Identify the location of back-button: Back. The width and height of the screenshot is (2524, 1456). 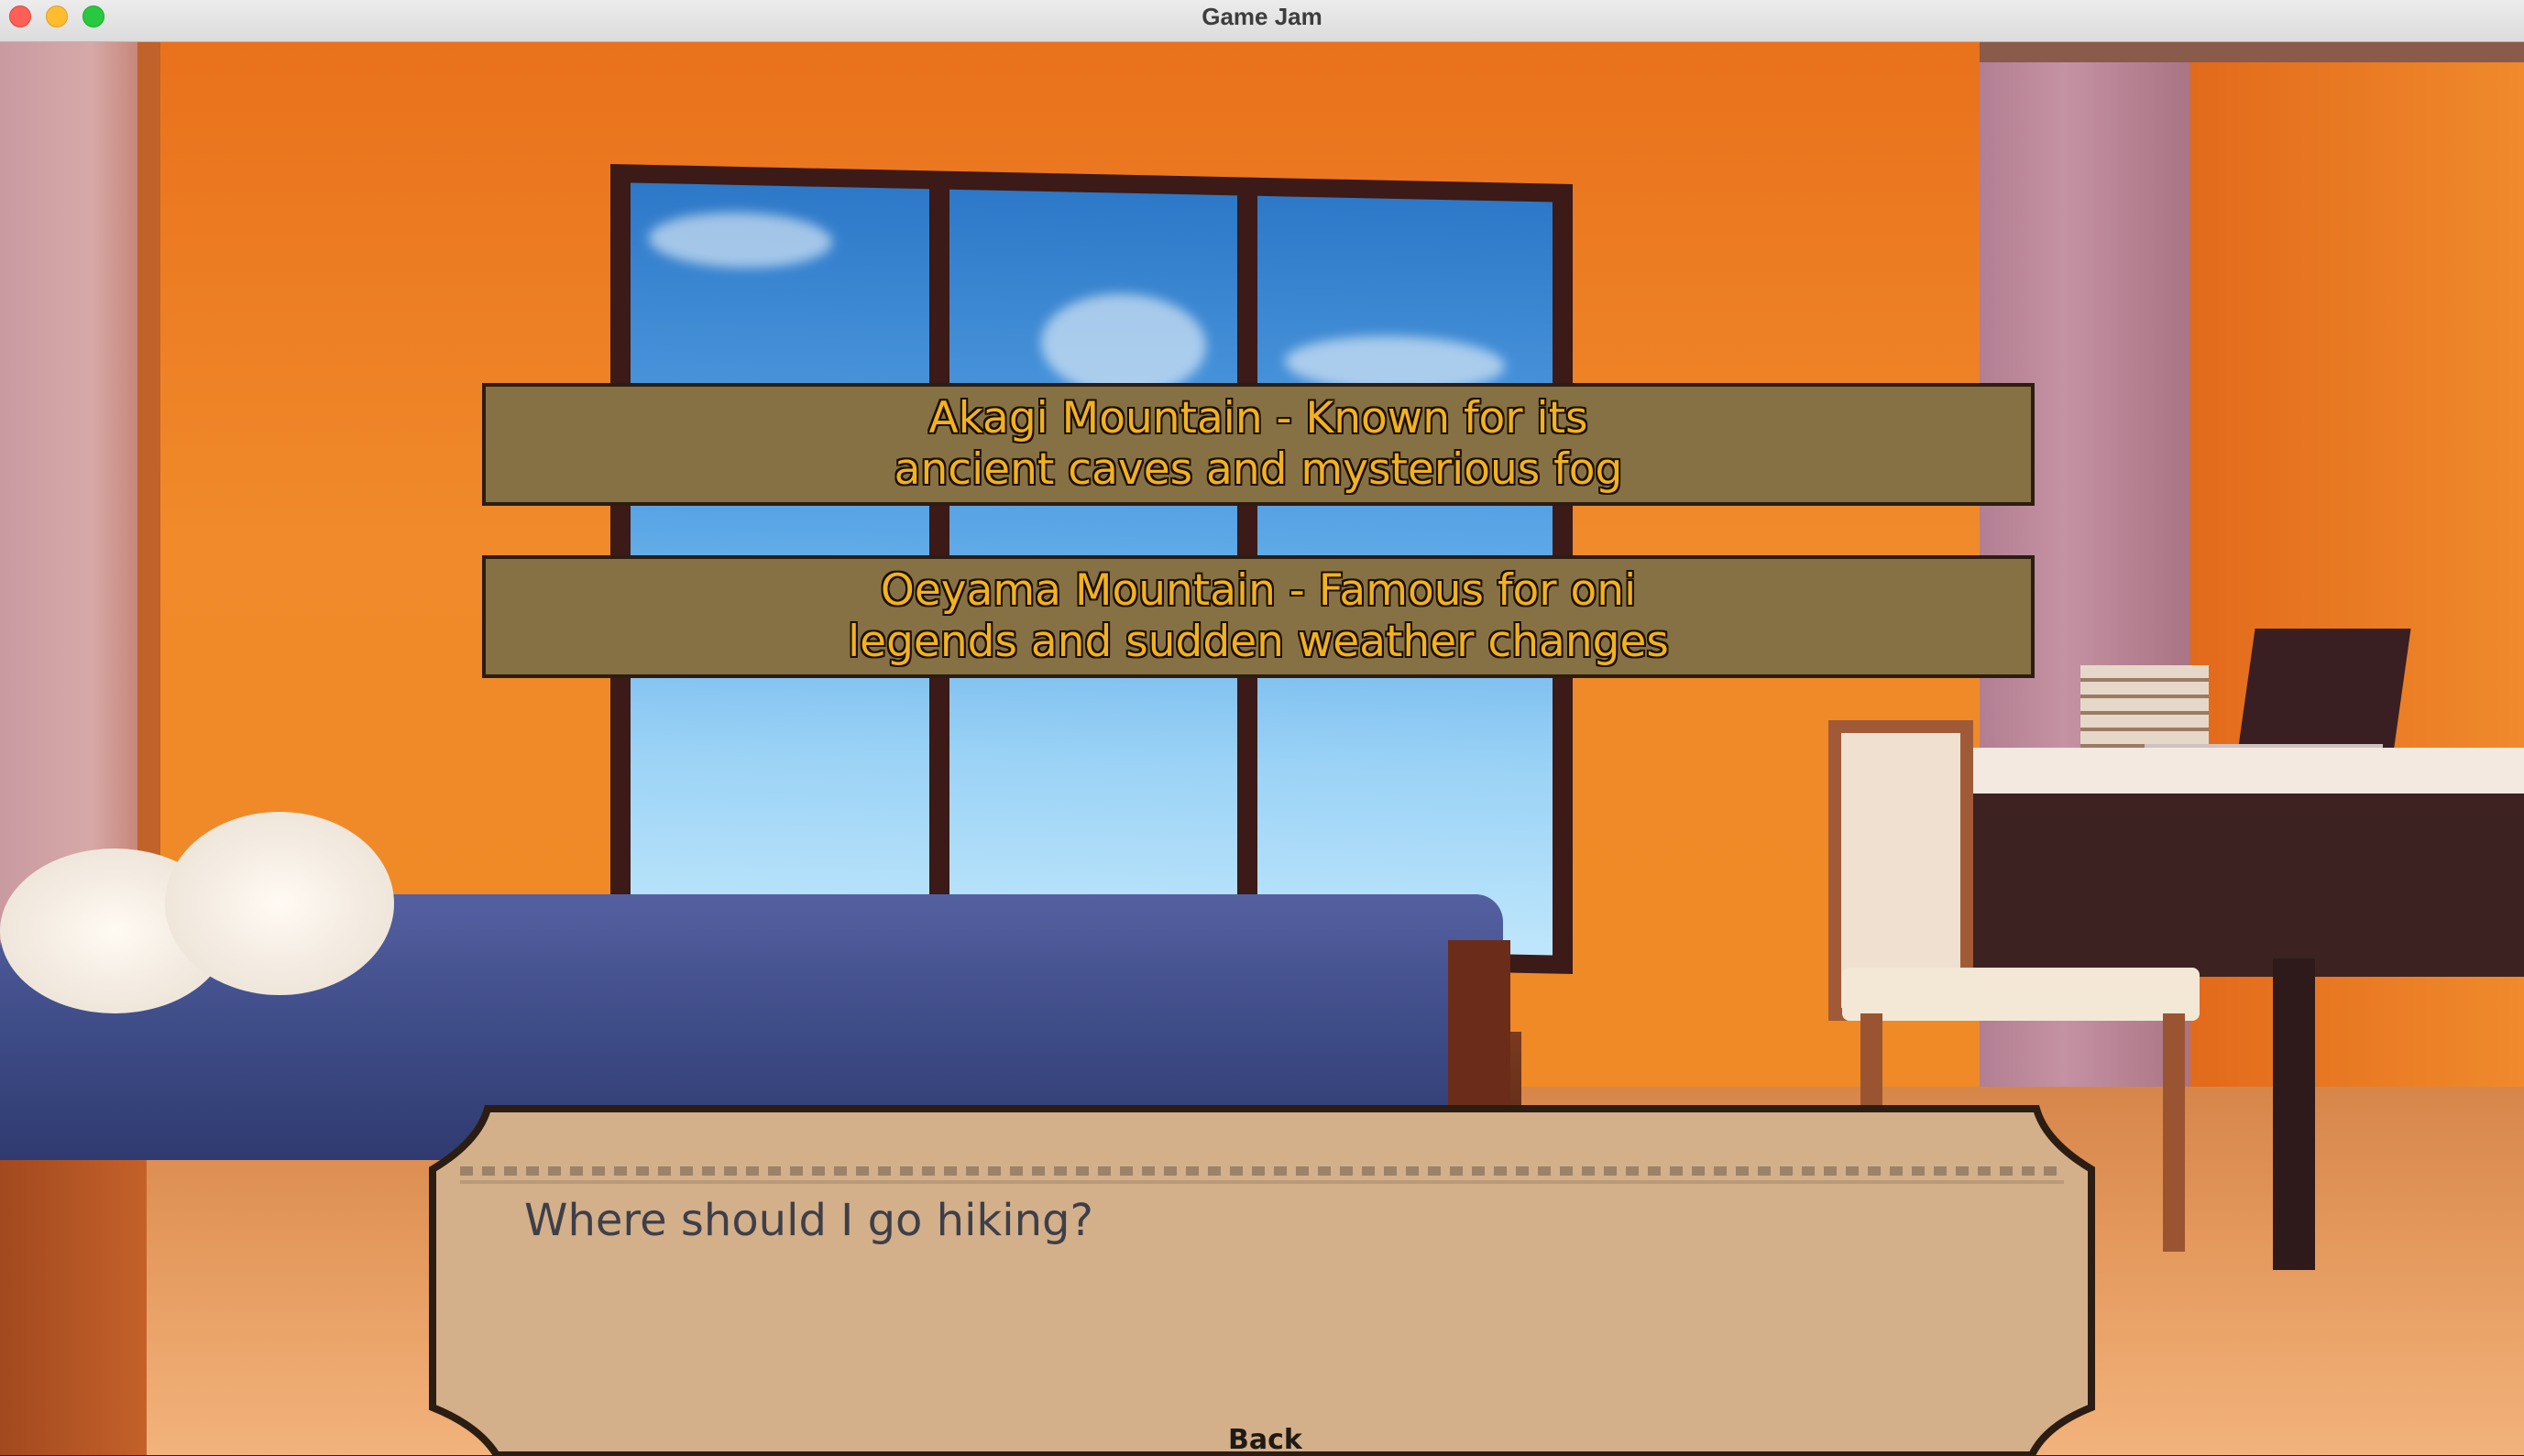
(1265, 1440).